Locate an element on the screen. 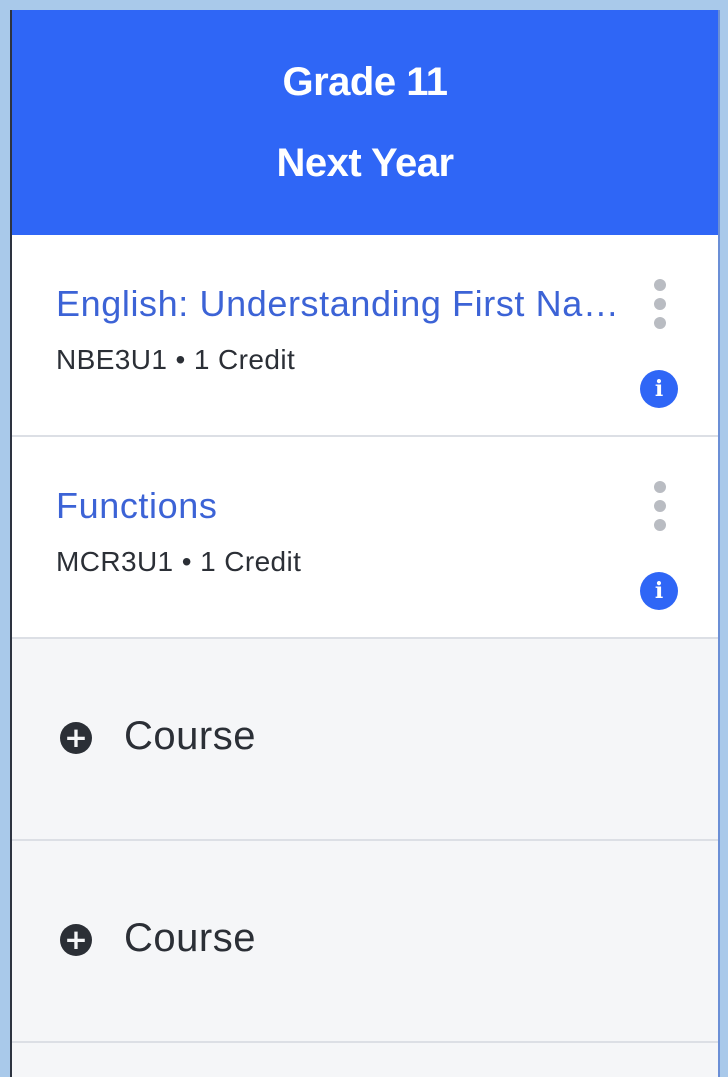 The height and width of the screenshot is (1077, 728). course-code-credits: MCR3U1 • 1 Credit is located at coordinates (179, 561).